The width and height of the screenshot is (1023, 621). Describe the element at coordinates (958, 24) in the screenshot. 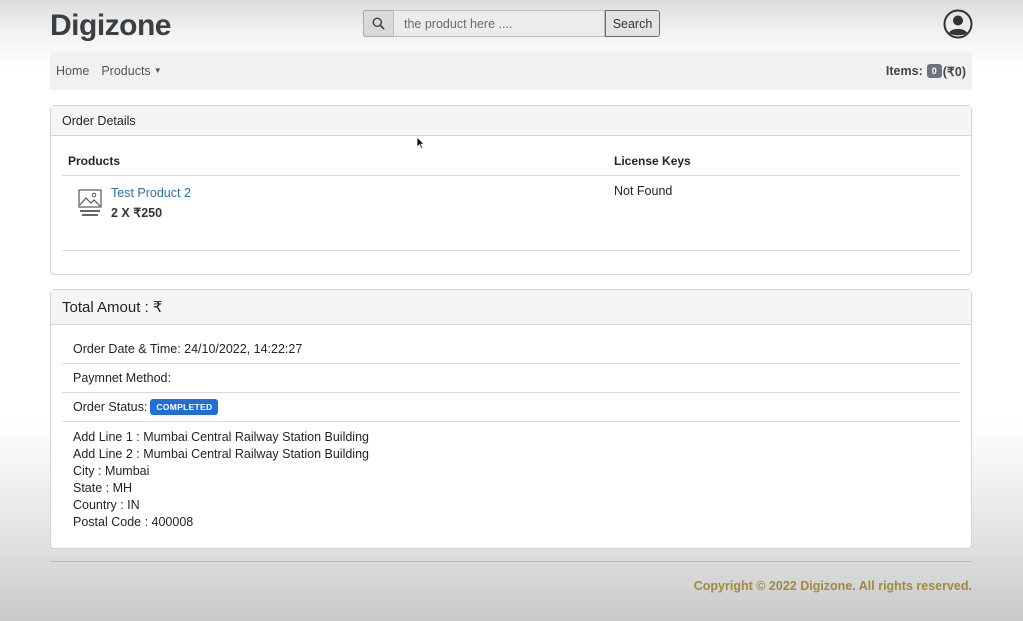

I see `user-account-icon` at that location.